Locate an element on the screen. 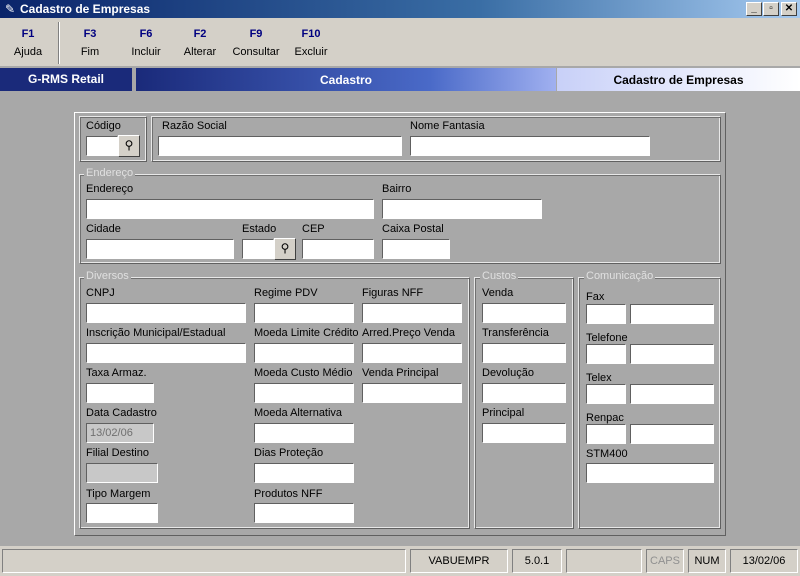 The height and width of the screenshot is (576, 800). custo-transferencia-input is located at coordinates (524, 353).